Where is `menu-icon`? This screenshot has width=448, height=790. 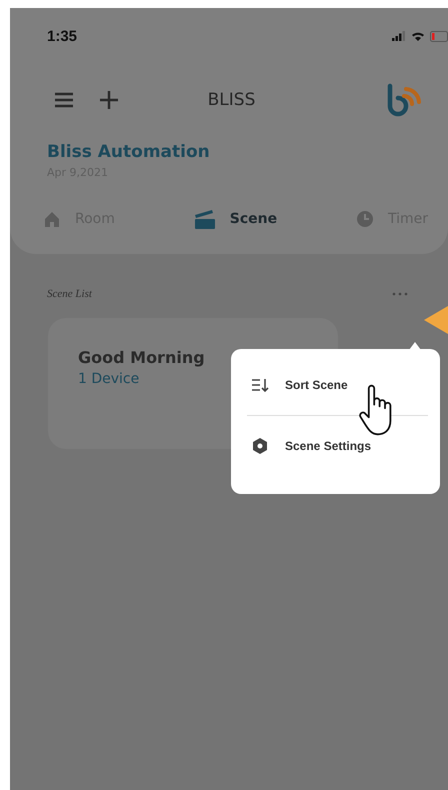
menu-icon is located at coordinates (64, 100).